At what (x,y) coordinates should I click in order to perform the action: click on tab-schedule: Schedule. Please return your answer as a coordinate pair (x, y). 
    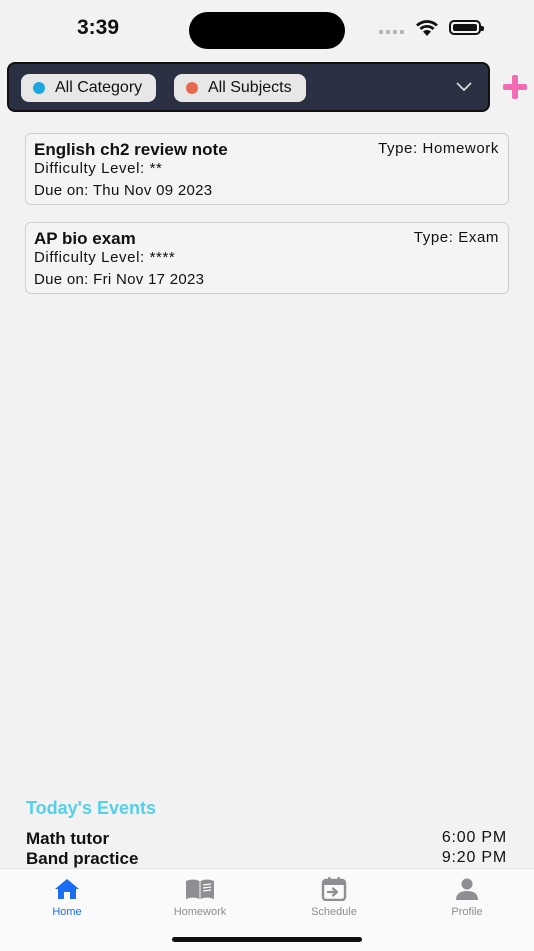
    Looking at the image, I should click on (334, 897).